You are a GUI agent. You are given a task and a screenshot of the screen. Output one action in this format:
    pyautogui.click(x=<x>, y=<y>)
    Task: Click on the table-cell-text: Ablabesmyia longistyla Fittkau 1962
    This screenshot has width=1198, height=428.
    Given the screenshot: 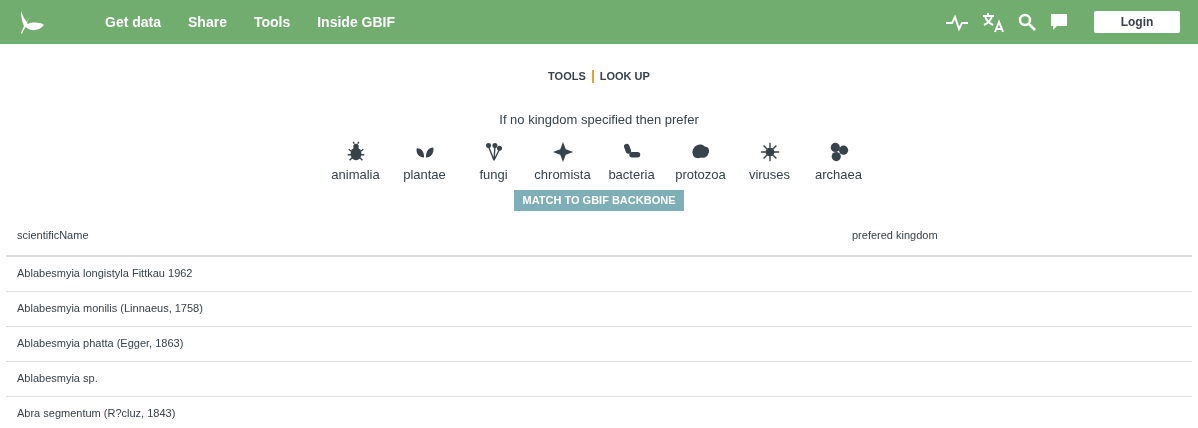 What is the action you would take?
    pyautogui.click(x=105, y=274)
    